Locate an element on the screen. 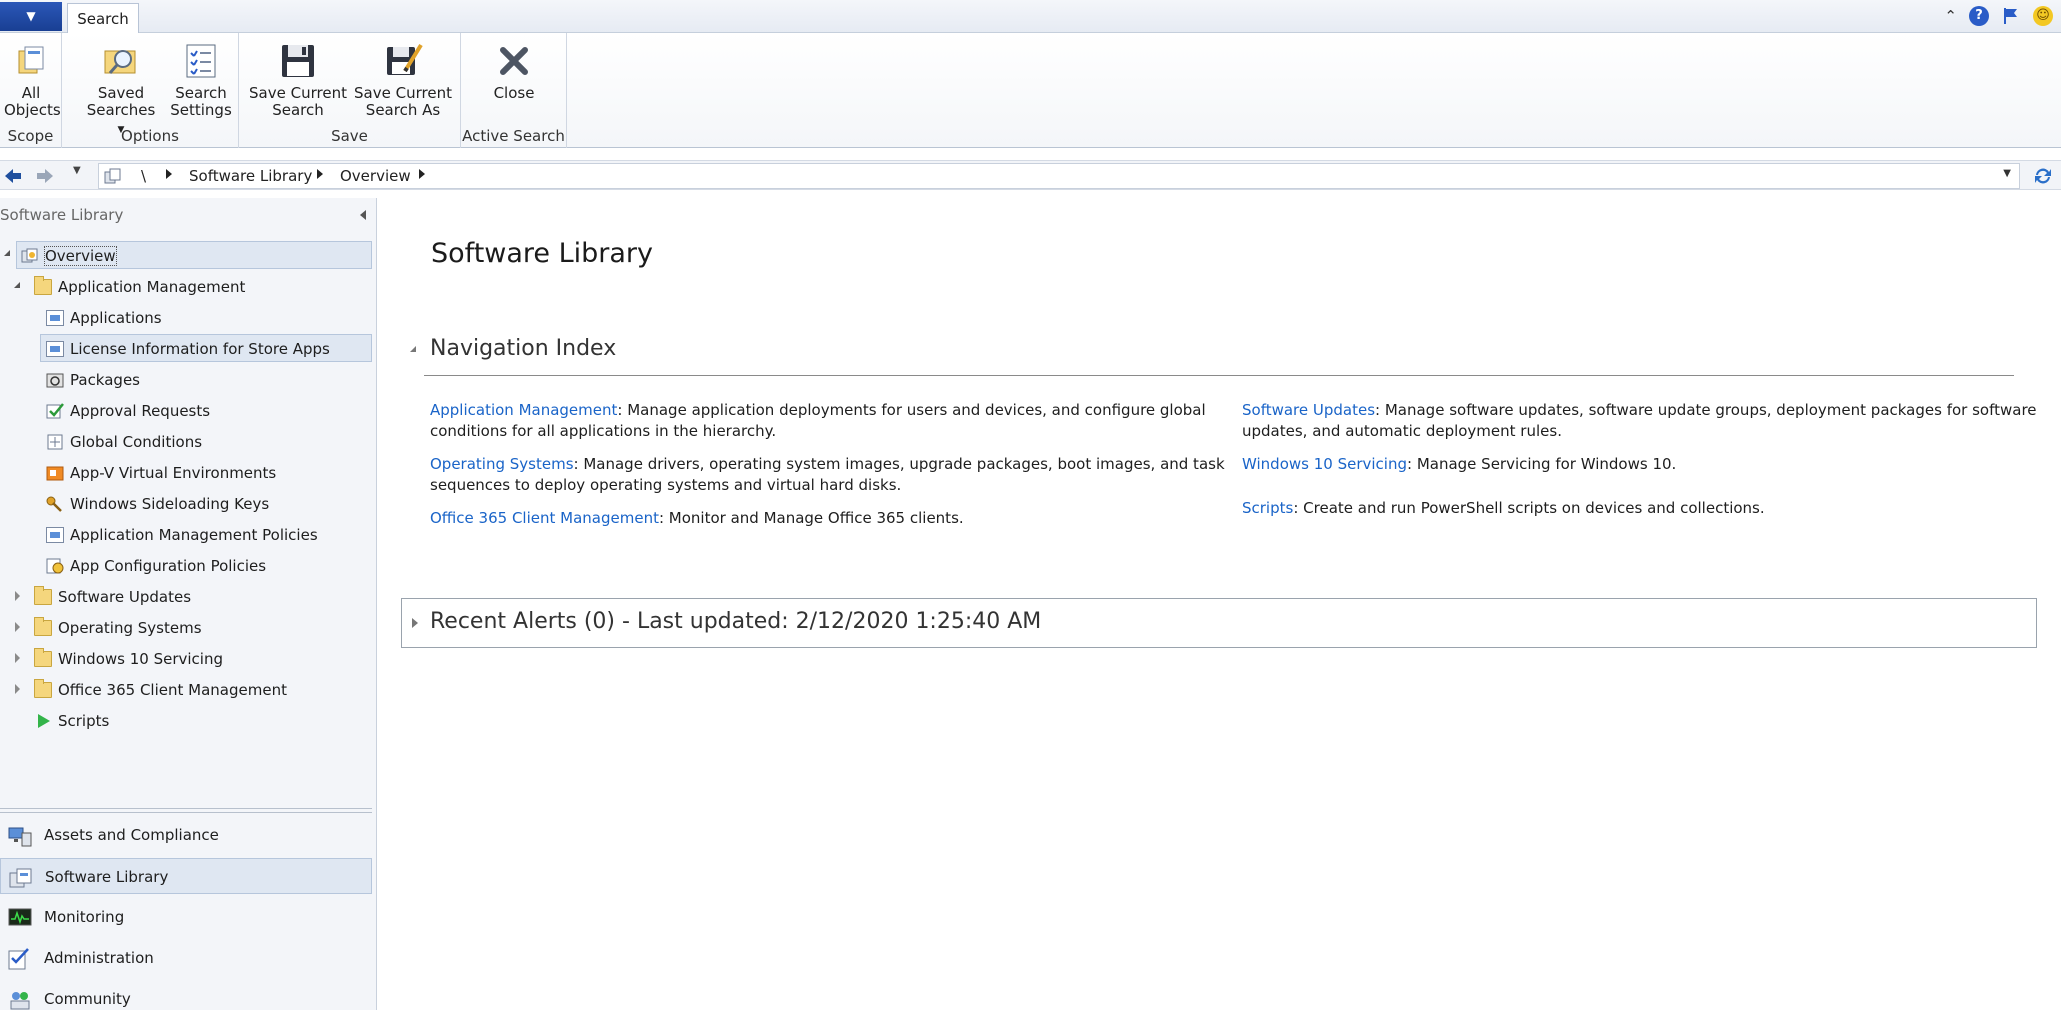 The width and height of the screenshot is (2061, 1010). software-updates-link: Software Updates is located at coordinates (1308, 410).